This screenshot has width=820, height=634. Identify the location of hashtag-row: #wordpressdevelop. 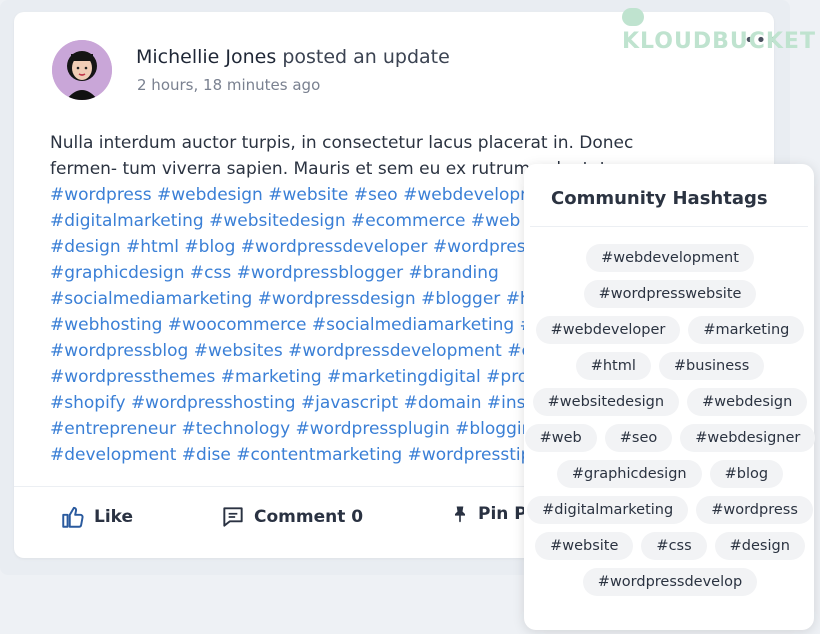
(670, 582).